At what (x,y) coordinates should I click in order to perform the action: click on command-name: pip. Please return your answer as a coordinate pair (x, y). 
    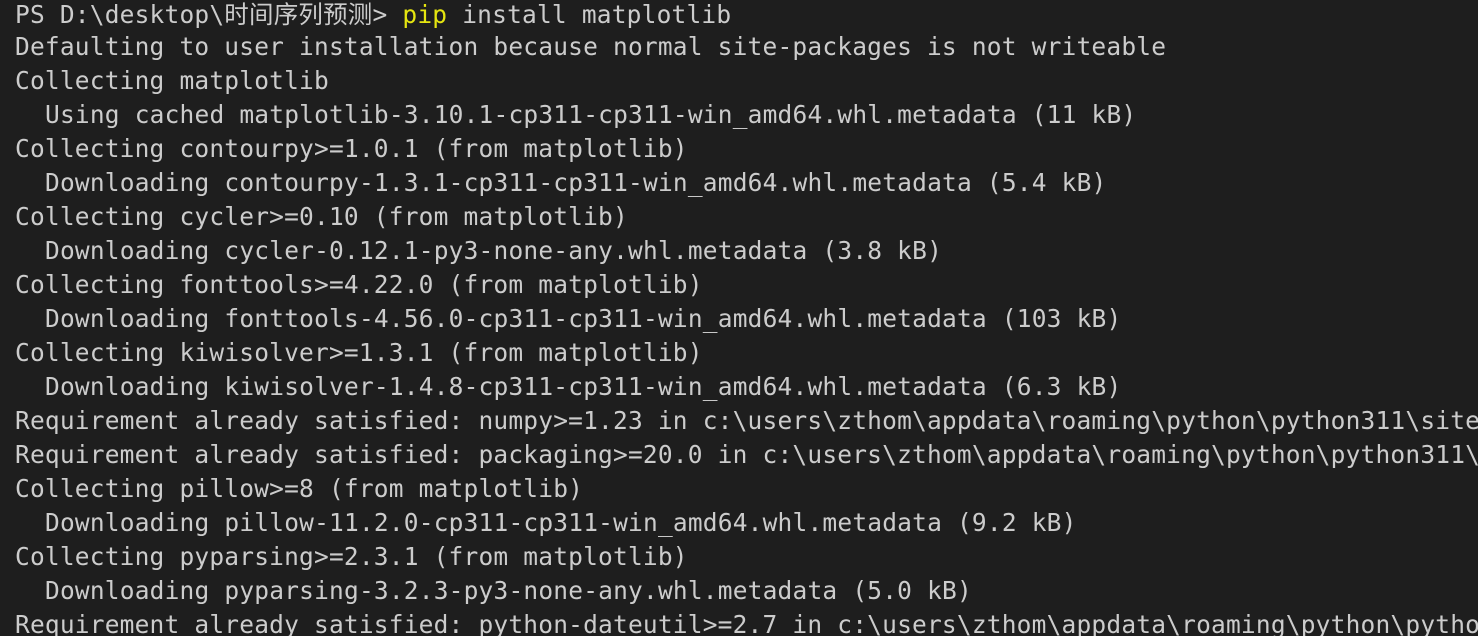
    Looking at the image, I should click on (425, 14).